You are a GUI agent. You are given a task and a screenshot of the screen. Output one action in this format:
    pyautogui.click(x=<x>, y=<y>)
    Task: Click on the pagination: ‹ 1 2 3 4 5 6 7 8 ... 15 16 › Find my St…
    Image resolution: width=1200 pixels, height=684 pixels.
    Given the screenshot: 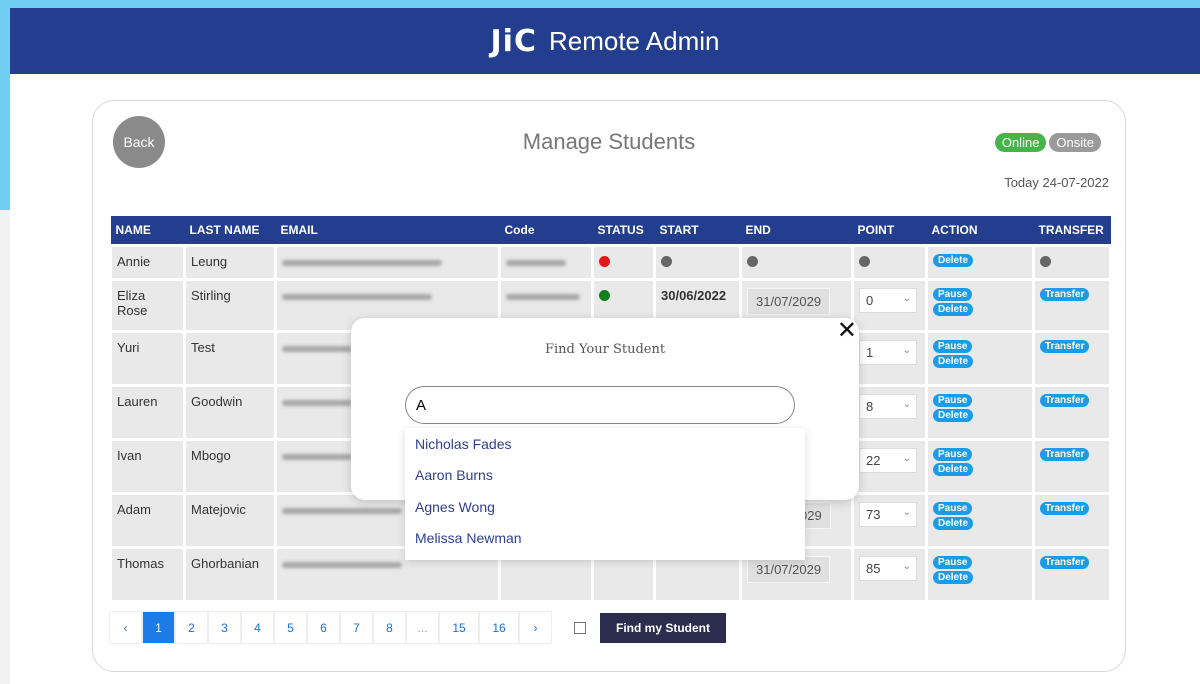 What is the action you would take?
    pyautogui.click(x=417, y=627)
    